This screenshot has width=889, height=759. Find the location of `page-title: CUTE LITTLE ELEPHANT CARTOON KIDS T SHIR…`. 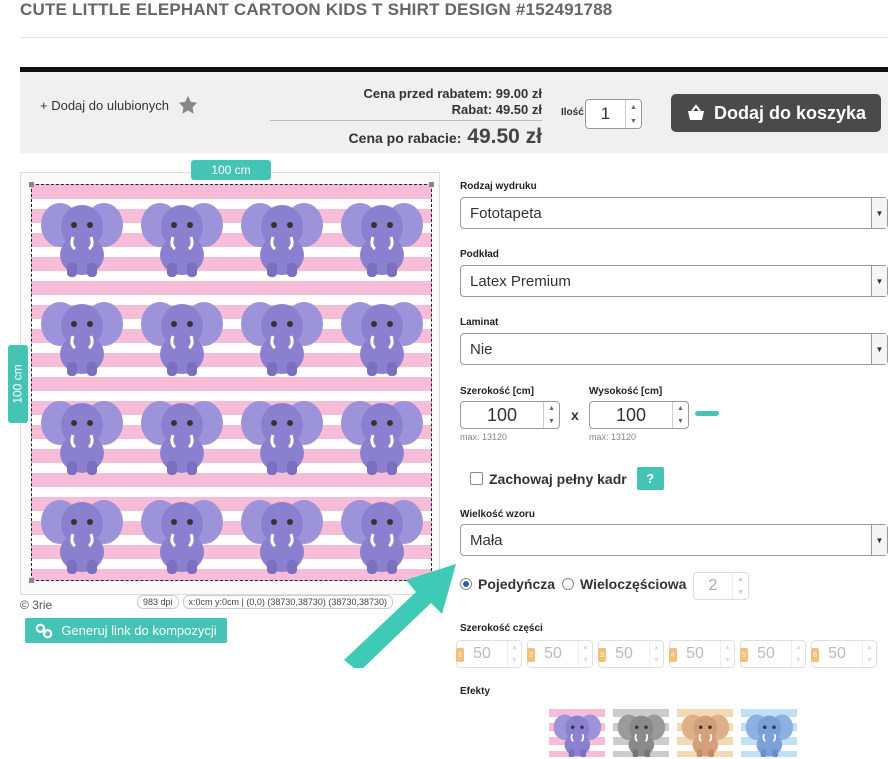

page-title: CUTE LITTLE ELEPHANT CARTOON KIDS T SHIR… is located at coordinates (316, 9).